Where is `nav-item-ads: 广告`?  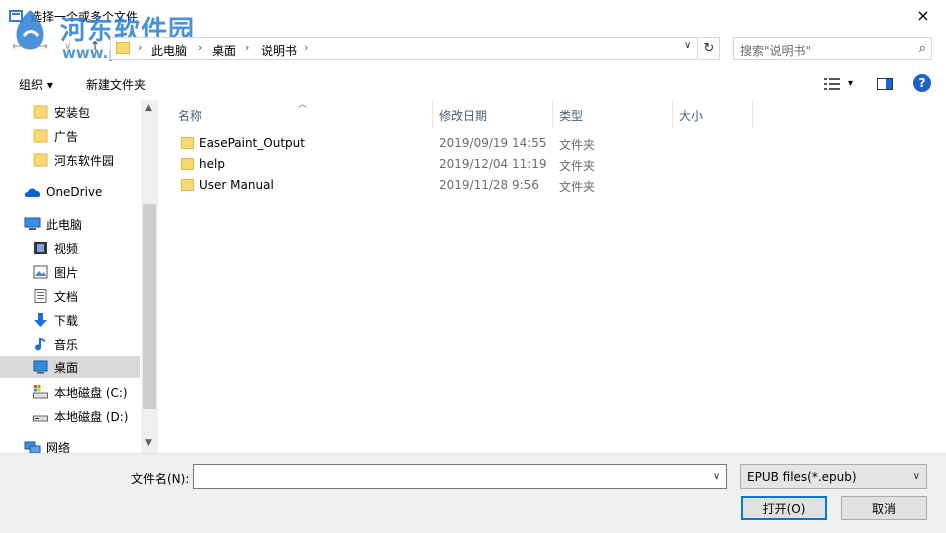
nav-item-ads: 广告 is located at coordinates (70, 136).